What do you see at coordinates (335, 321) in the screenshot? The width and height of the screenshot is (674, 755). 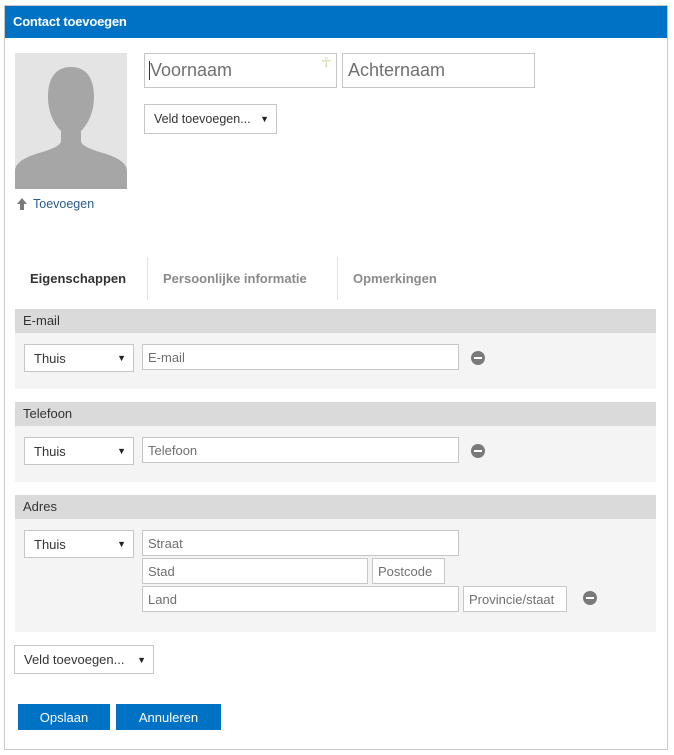 I see `email-section-header: E-mail` at bounding box center [335, 321].